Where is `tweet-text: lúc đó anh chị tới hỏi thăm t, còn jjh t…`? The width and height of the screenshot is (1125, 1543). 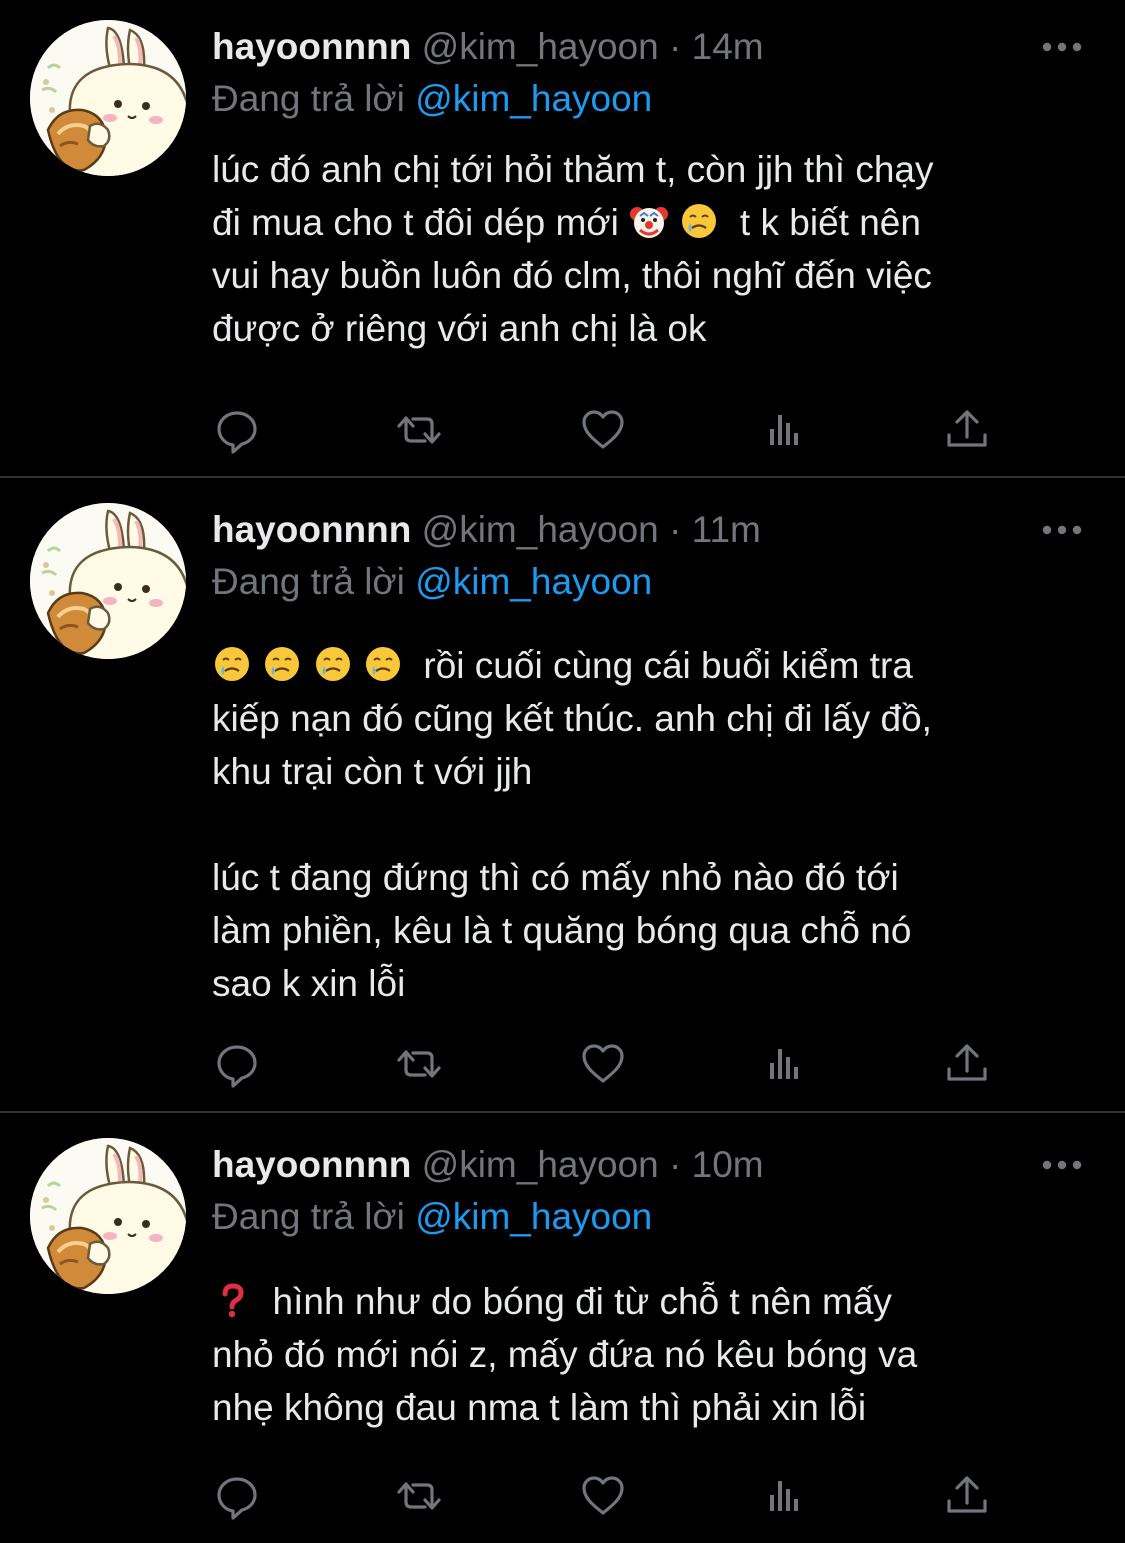
tweet-text: lúc đó anh chị tới hỏi thăm t, còn jjh t… is located at coordinates (657, 249).